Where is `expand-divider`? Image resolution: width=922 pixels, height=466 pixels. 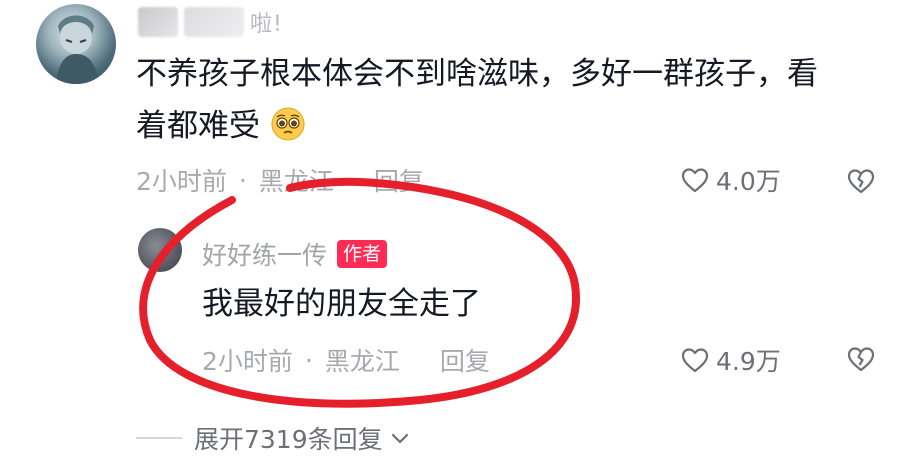
expand-divider is located at coordinates (159, 438).